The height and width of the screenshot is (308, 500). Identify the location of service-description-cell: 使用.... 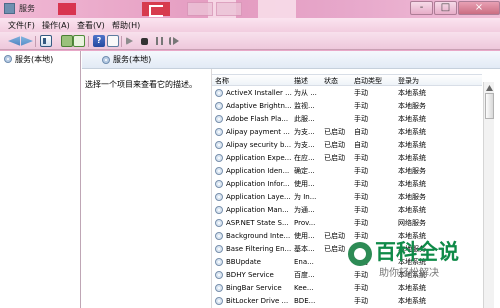
(304, 184).